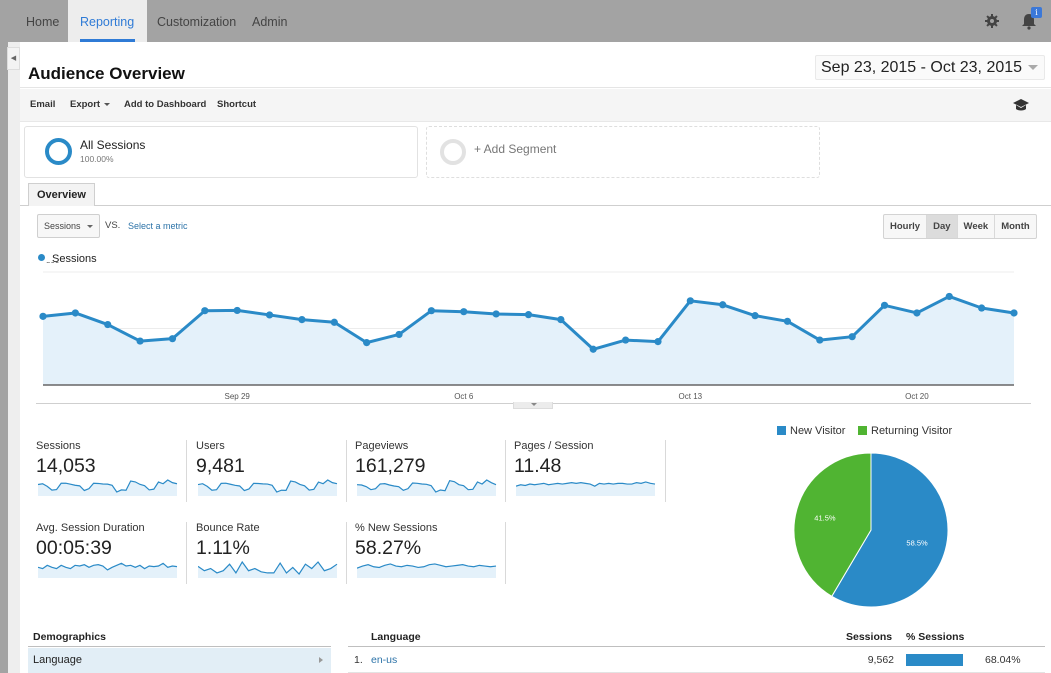 The width and height of the screenshot is (1051, 673). Describe the element at coordinates (165, 104) in the screenshot. I see `add-to-dashboard-button: Add to Dashboard` at that location.